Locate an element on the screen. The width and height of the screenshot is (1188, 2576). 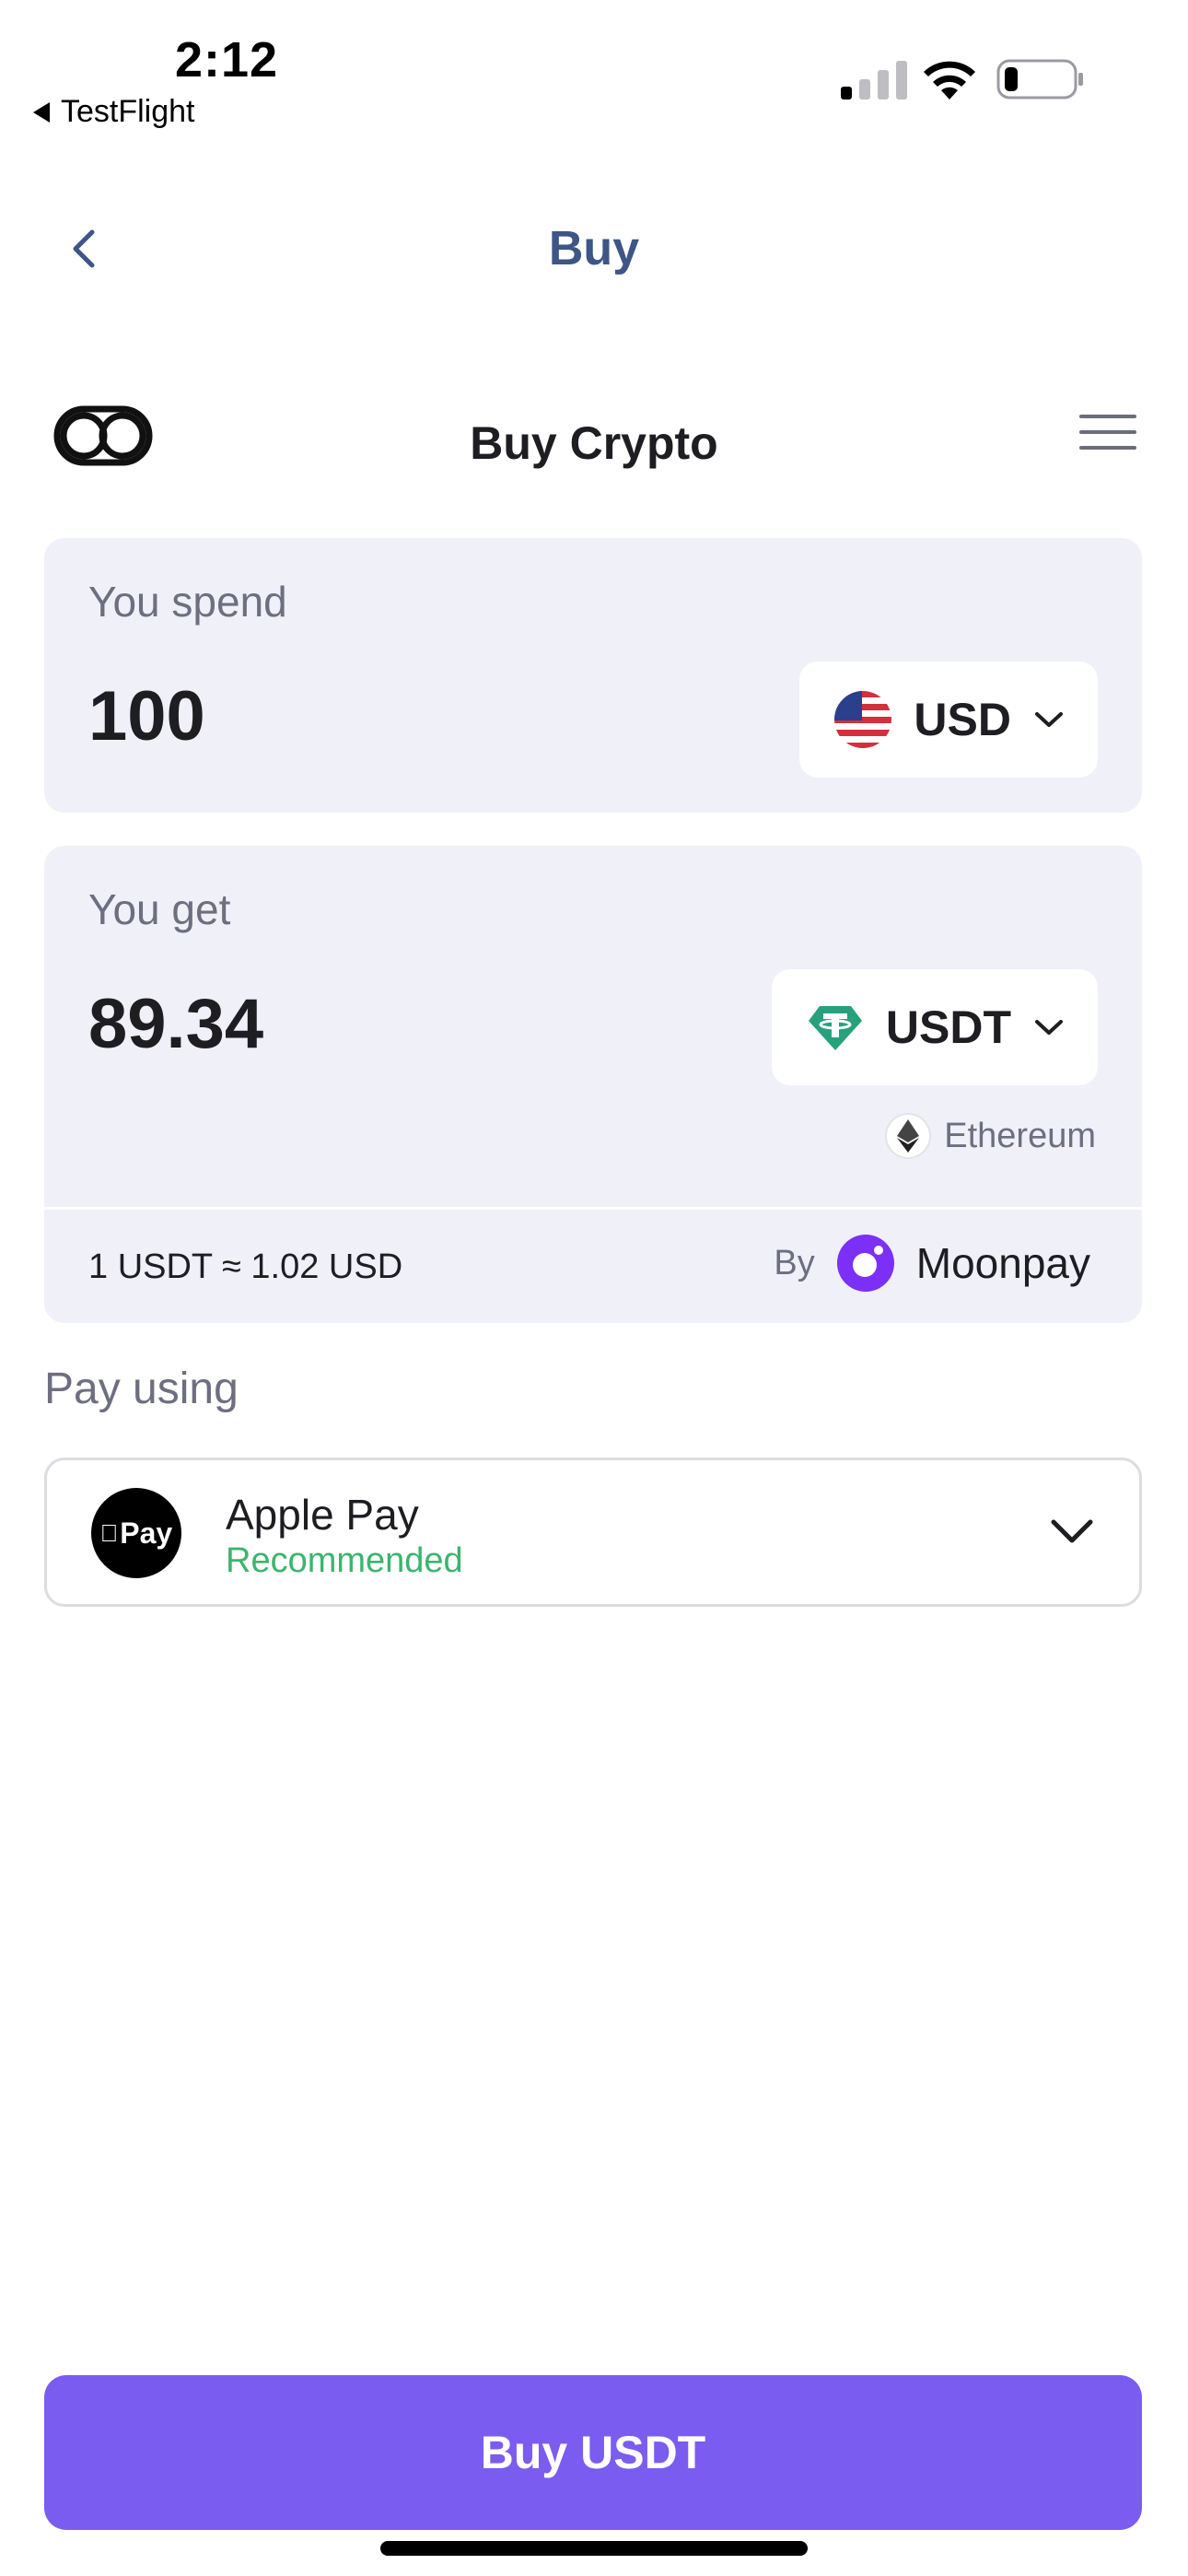
payment-method-select: Pay Apple Pay Recommended is located at coordinates (593, 1532).